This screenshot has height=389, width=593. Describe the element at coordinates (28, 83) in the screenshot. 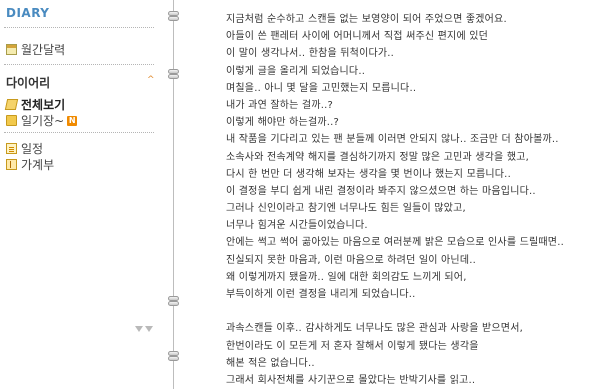

I see `section-title-diary: 다이어리` at that location.